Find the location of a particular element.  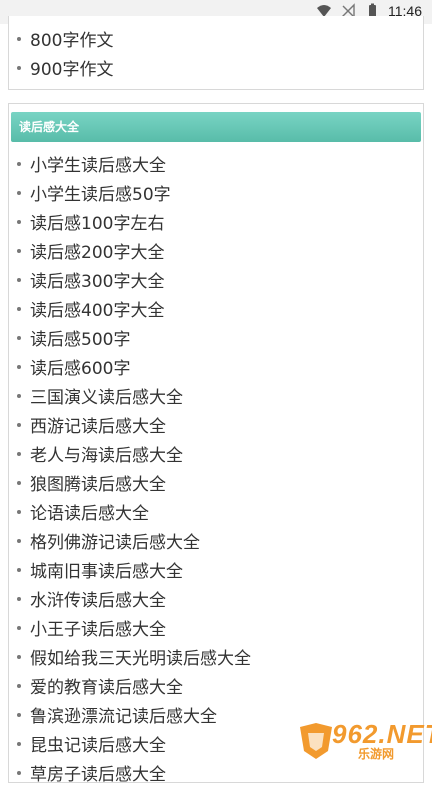

list-item-link: 城南旧事读后感大全 is located at coordinates (106, 569).